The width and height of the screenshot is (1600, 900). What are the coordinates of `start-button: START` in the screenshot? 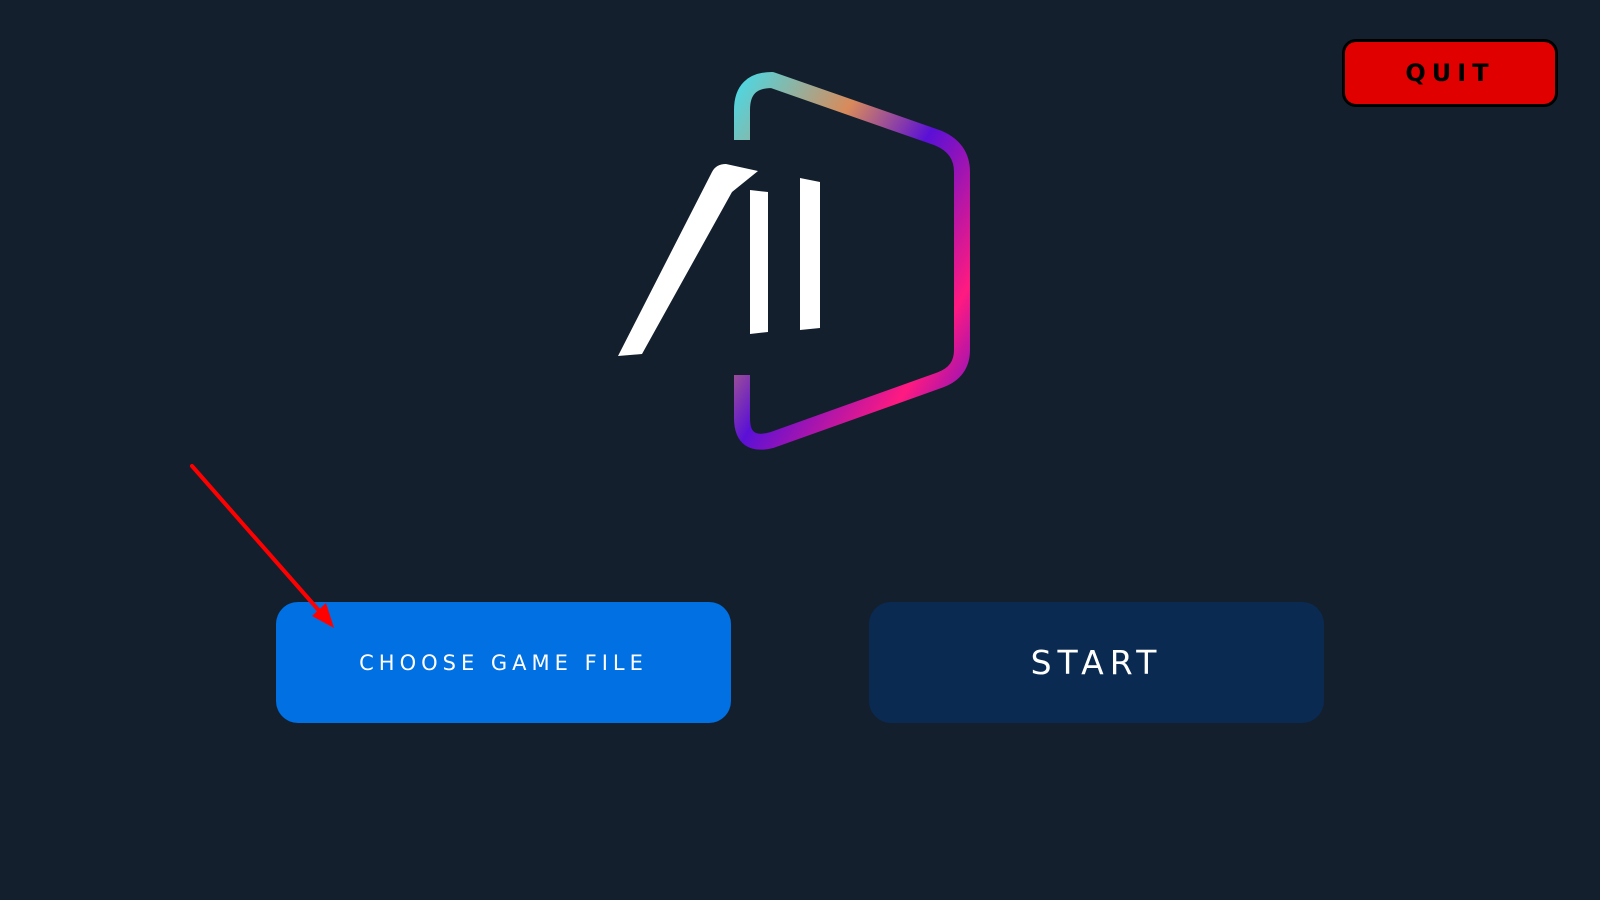 It's located at (1096, 662).